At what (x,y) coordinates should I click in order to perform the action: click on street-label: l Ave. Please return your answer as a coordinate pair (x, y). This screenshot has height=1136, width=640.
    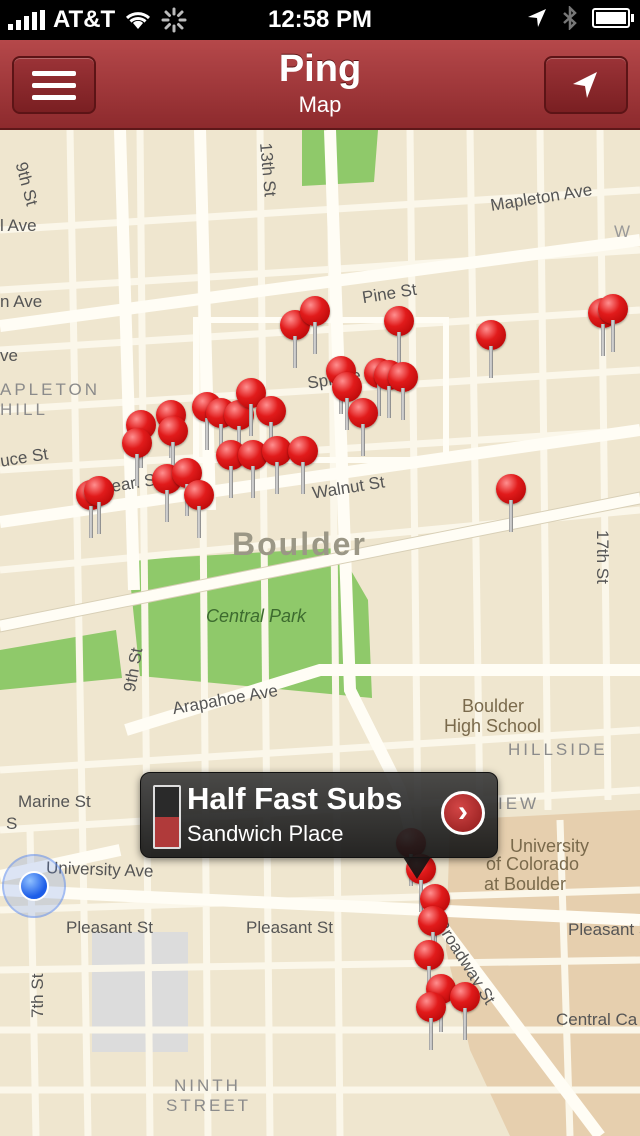
    Looking at the image, I should click on (18, 225).